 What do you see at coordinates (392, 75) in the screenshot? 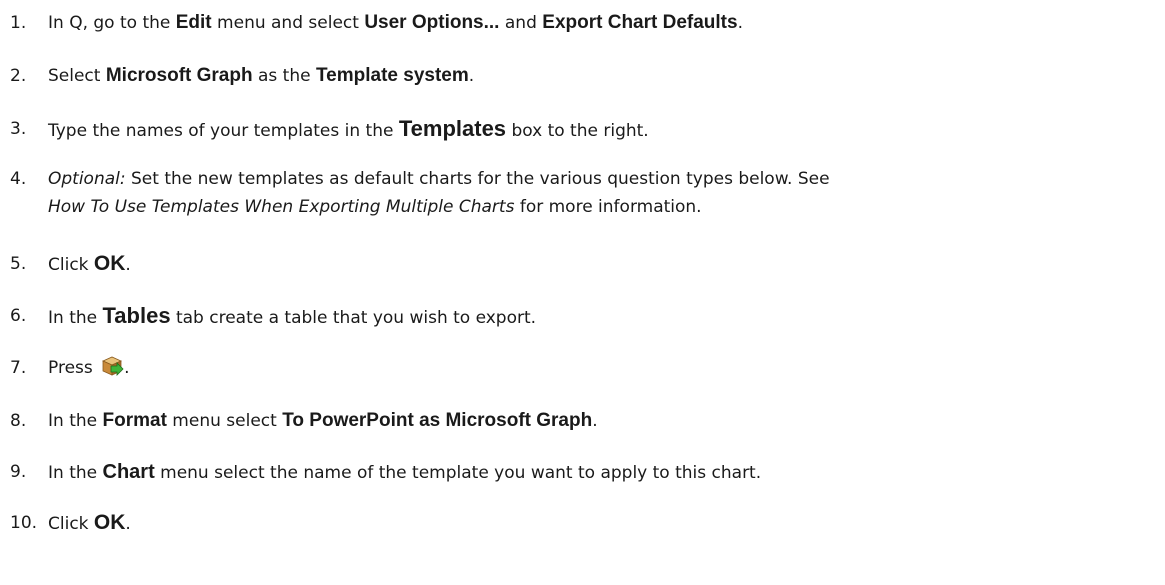
I see `setting-name: Template system` at bounding box center [392, 75].